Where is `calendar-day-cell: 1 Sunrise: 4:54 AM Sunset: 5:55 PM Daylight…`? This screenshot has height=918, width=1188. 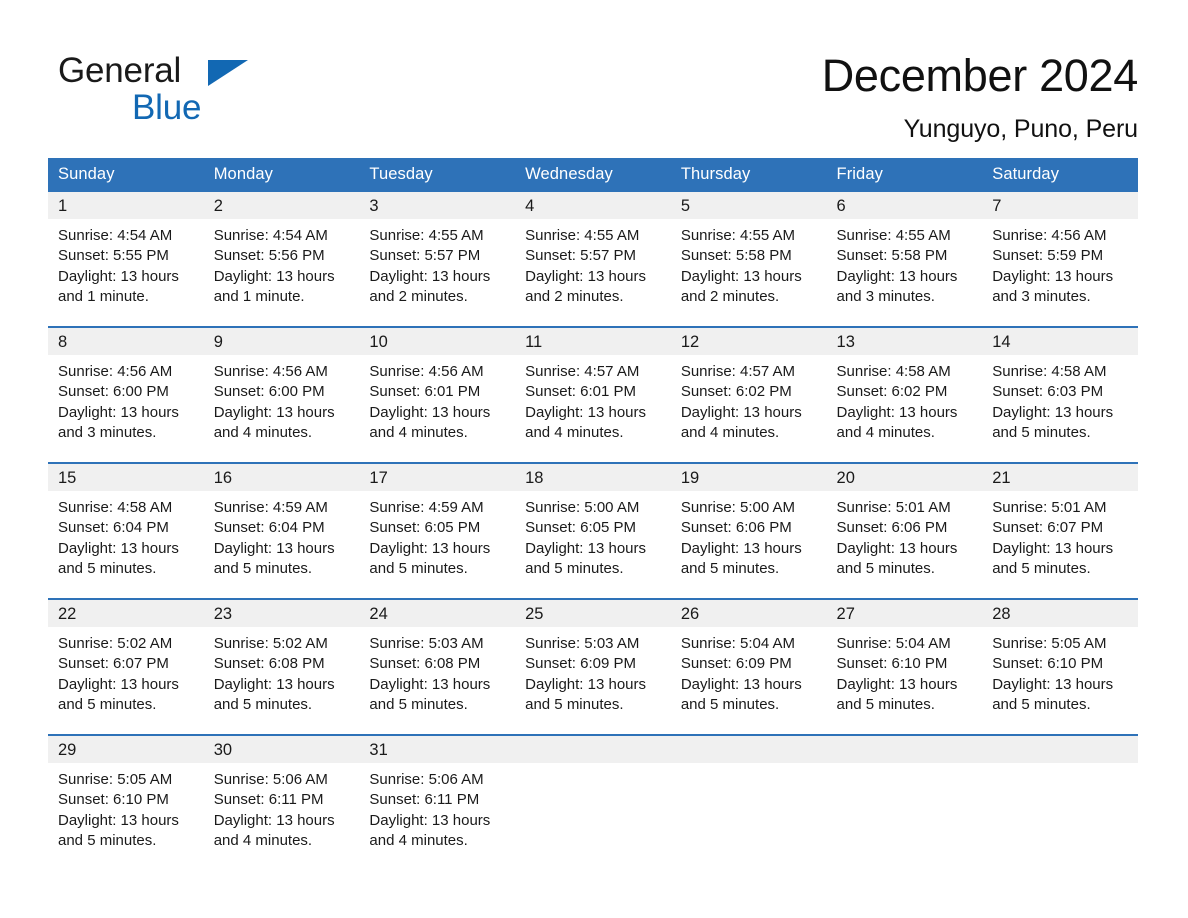 calendar-day-cell: 1 Sunrise: 4:54 AM Sunset: 5:55 PM Daylight… is located at coordinates (126, 251).